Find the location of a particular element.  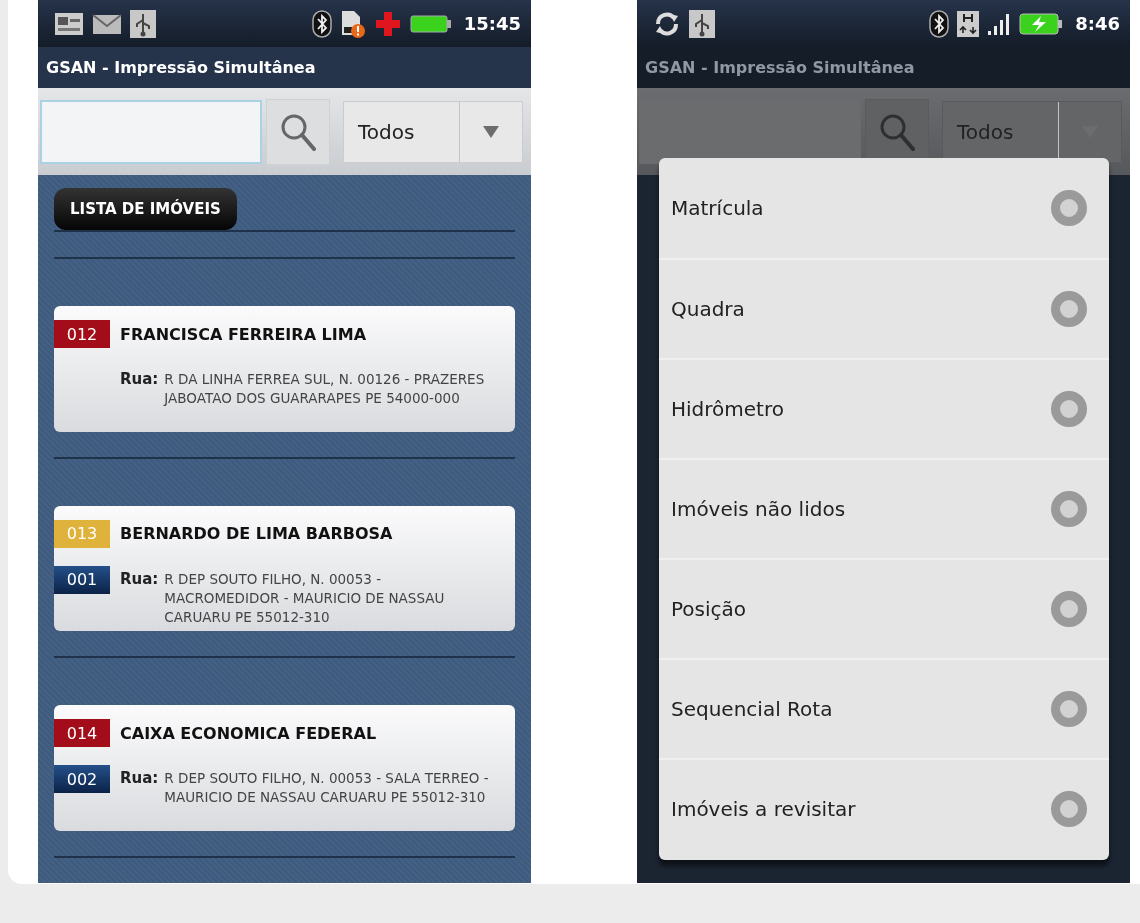

property-card: 014 CAIXA ECONOMICA FEDERAL 002 Rua: R DEP SOUTO FILHO, N. 00053 - SALA TERREO - MAURICIO DE NASSAU CARUARU PE 55012-310 is located at coordinates (284, 768).